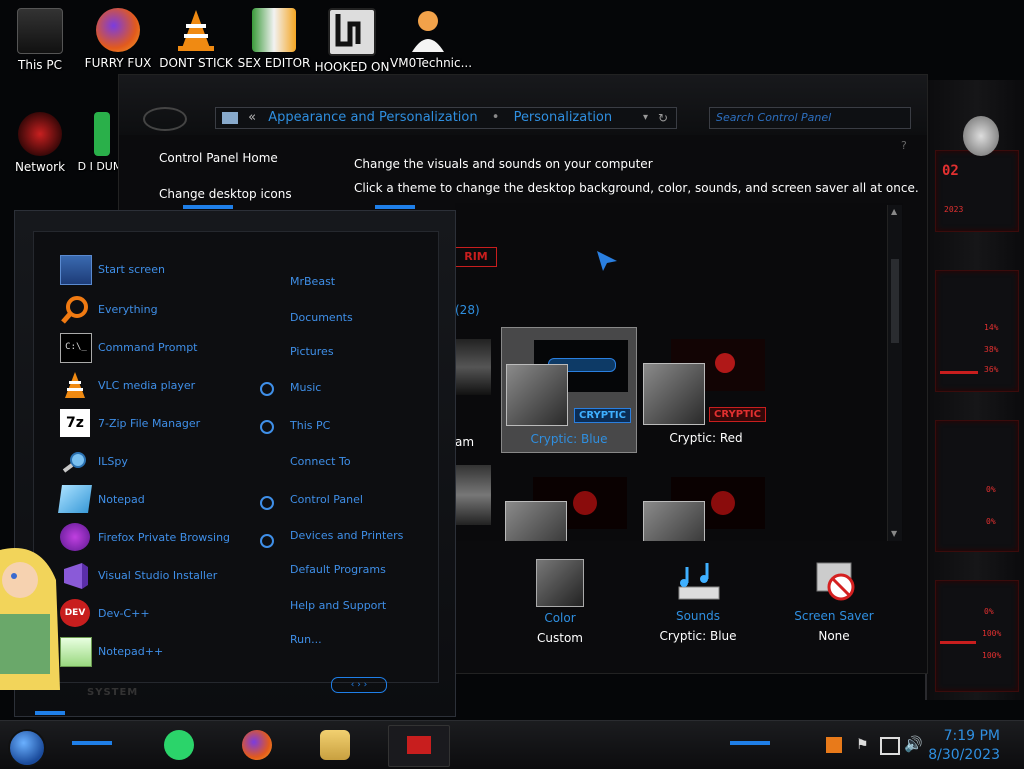 This screenshot has width=1024, height=769. What do you see at coordinates (834, 745) in the screenshot?
I see `java-update-icon` at bounding box center [834, 745].